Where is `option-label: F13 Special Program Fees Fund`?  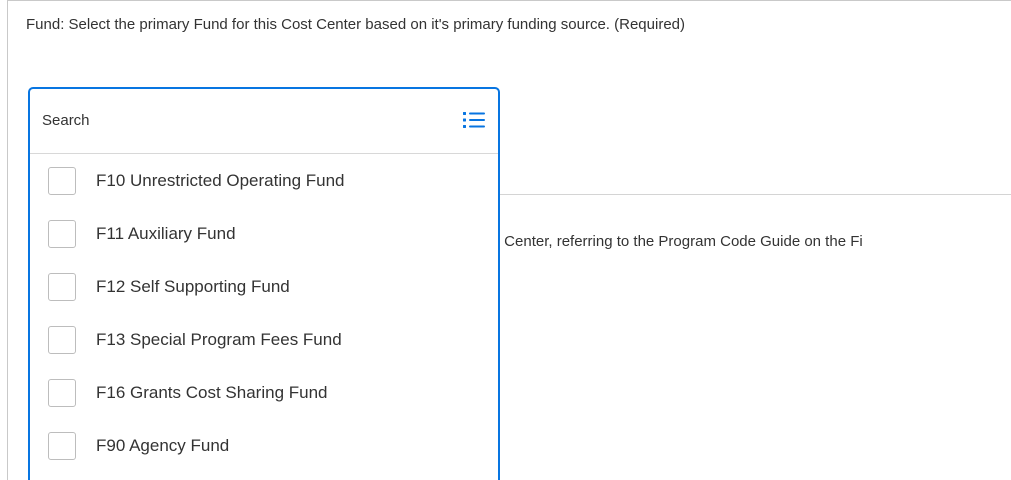 option-label: F13 Special Program Fees Fund is located at coordinates (219, 339).